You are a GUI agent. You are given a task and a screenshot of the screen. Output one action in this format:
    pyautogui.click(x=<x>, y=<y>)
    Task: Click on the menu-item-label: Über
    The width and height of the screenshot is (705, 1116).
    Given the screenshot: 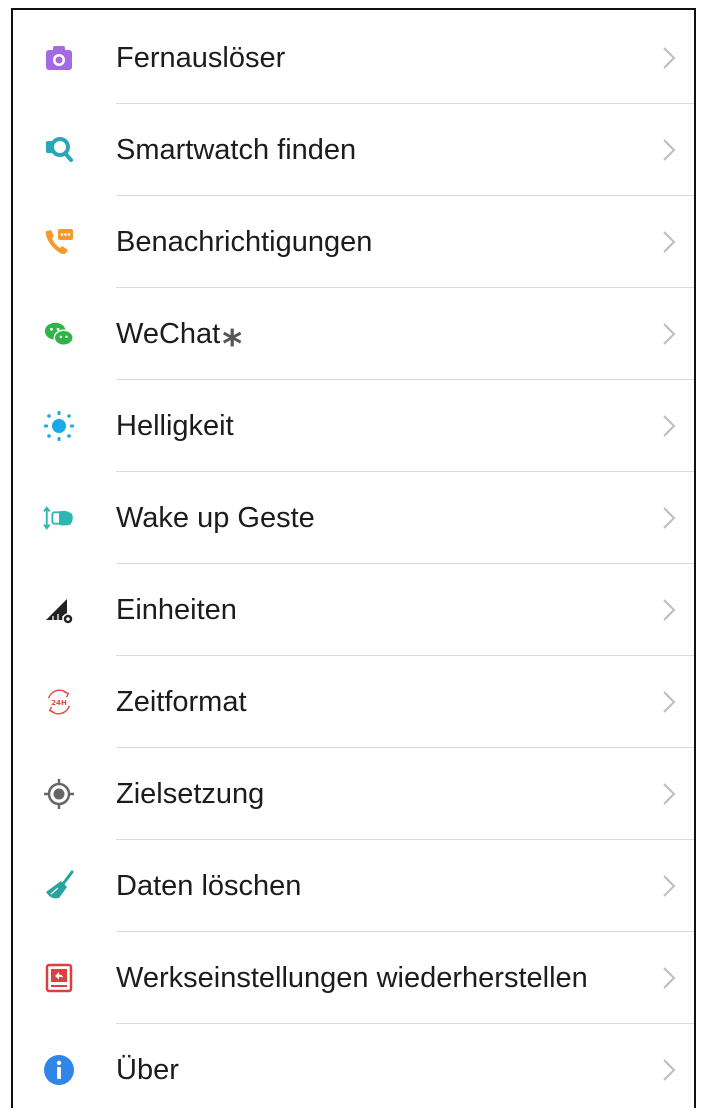 What is the action you would take?
    pyautogui.click(x=147, y=1070)
    